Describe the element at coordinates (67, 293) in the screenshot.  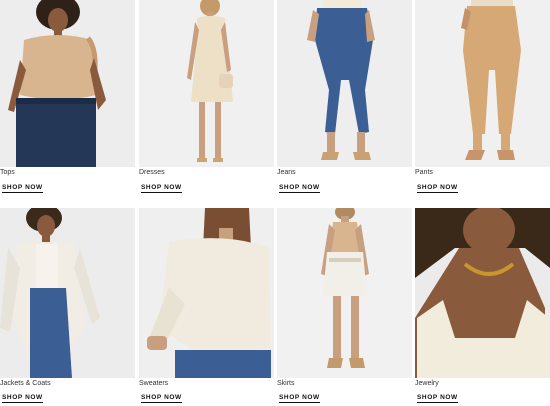
I see `category-image-jackets-coats` at that location.